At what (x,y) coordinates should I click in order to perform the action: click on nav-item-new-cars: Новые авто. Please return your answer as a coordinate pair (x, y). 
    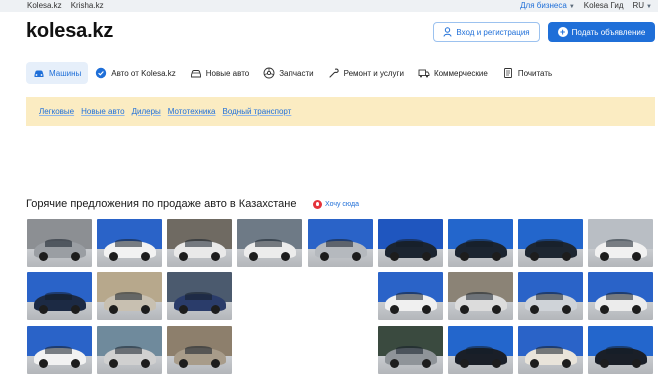
    Looking at the image, I should click on (219, 73).